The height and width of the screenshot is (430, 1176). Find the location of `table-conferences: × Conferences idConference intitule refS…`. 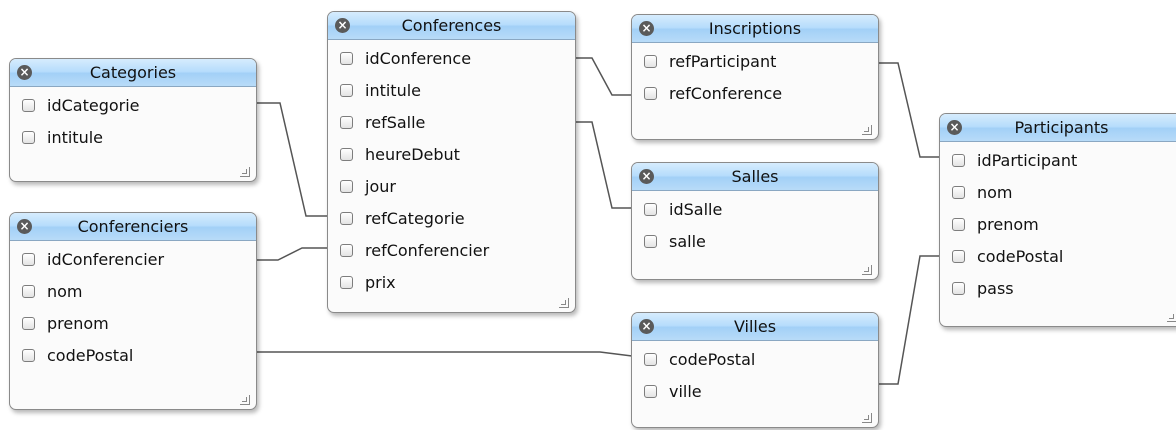

table-conferences: × Conferences idConference intitule refS… is located at coordinates (451, 162).